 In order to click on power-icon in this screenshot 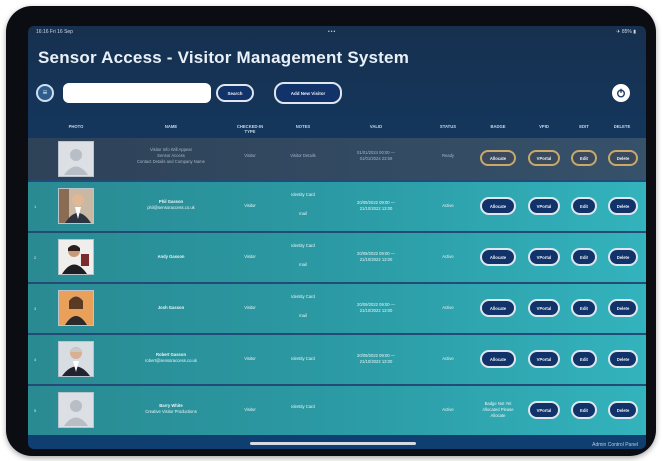, I will do `click(621, 93)`.